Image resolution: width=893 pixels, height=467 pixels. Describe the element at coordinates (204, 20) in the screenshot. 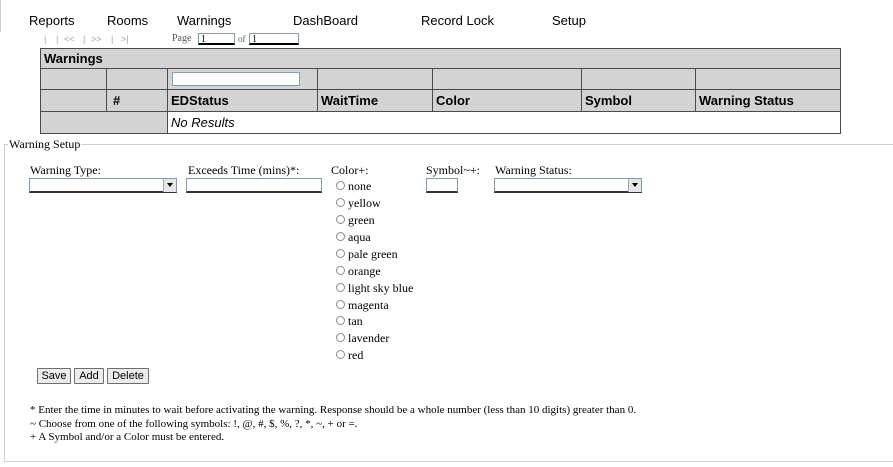

I see `menu-item-warnings: Warnings` at that location.